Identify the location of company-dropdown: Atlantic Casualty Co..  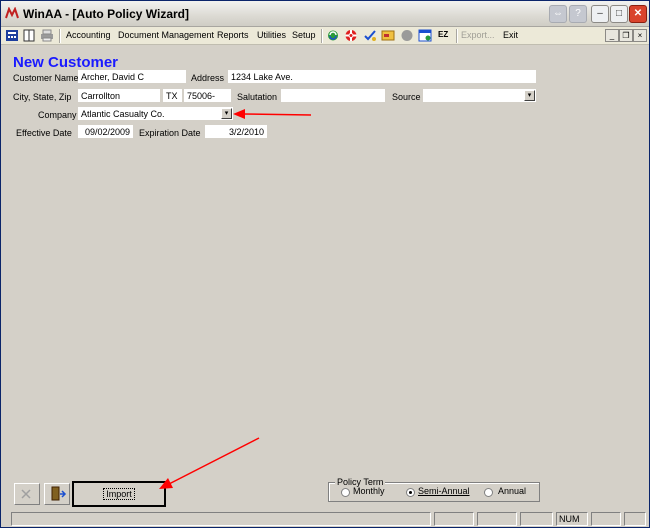
(155, 113).